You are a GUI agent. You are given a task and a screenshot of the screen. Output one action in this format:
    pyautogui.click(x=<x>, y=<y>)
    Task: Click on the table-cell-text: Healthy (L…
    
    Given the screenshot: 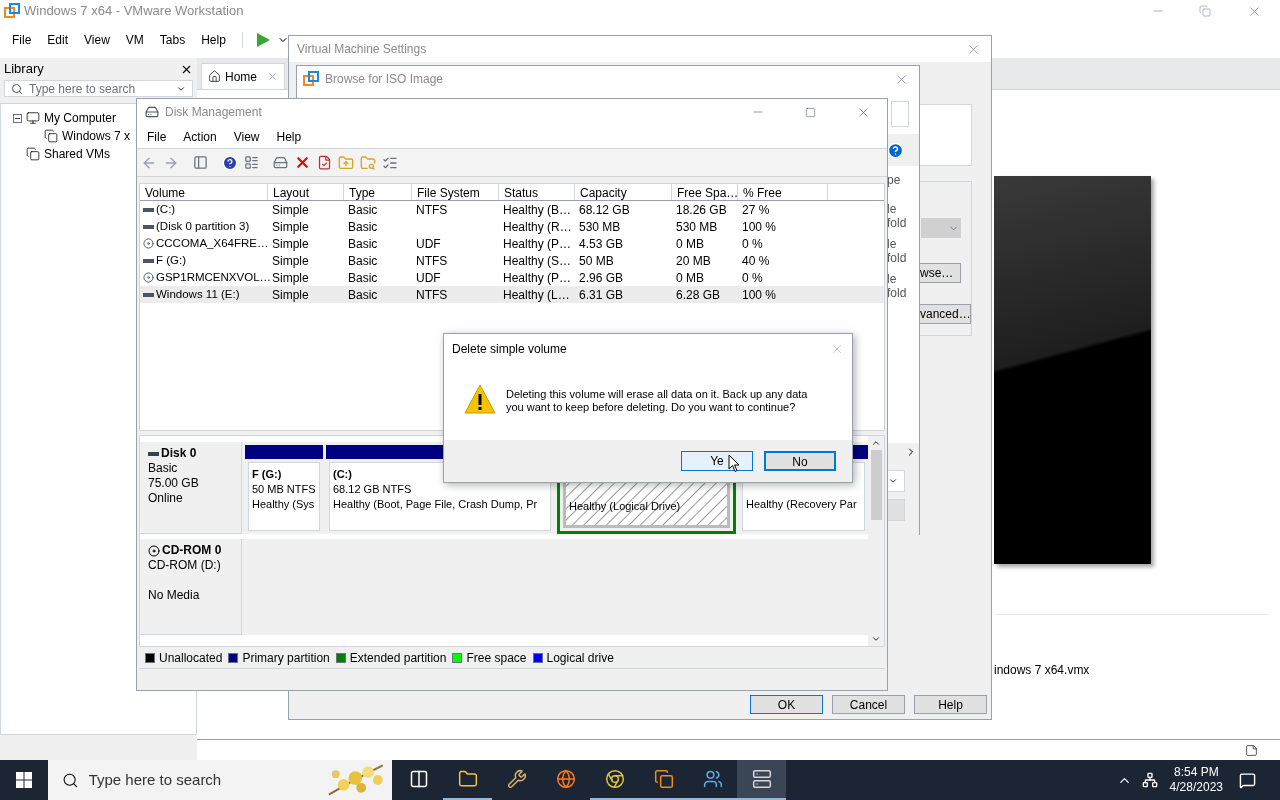 What is the action you would take?
    pyautogui.click(x=536, y=295)
    